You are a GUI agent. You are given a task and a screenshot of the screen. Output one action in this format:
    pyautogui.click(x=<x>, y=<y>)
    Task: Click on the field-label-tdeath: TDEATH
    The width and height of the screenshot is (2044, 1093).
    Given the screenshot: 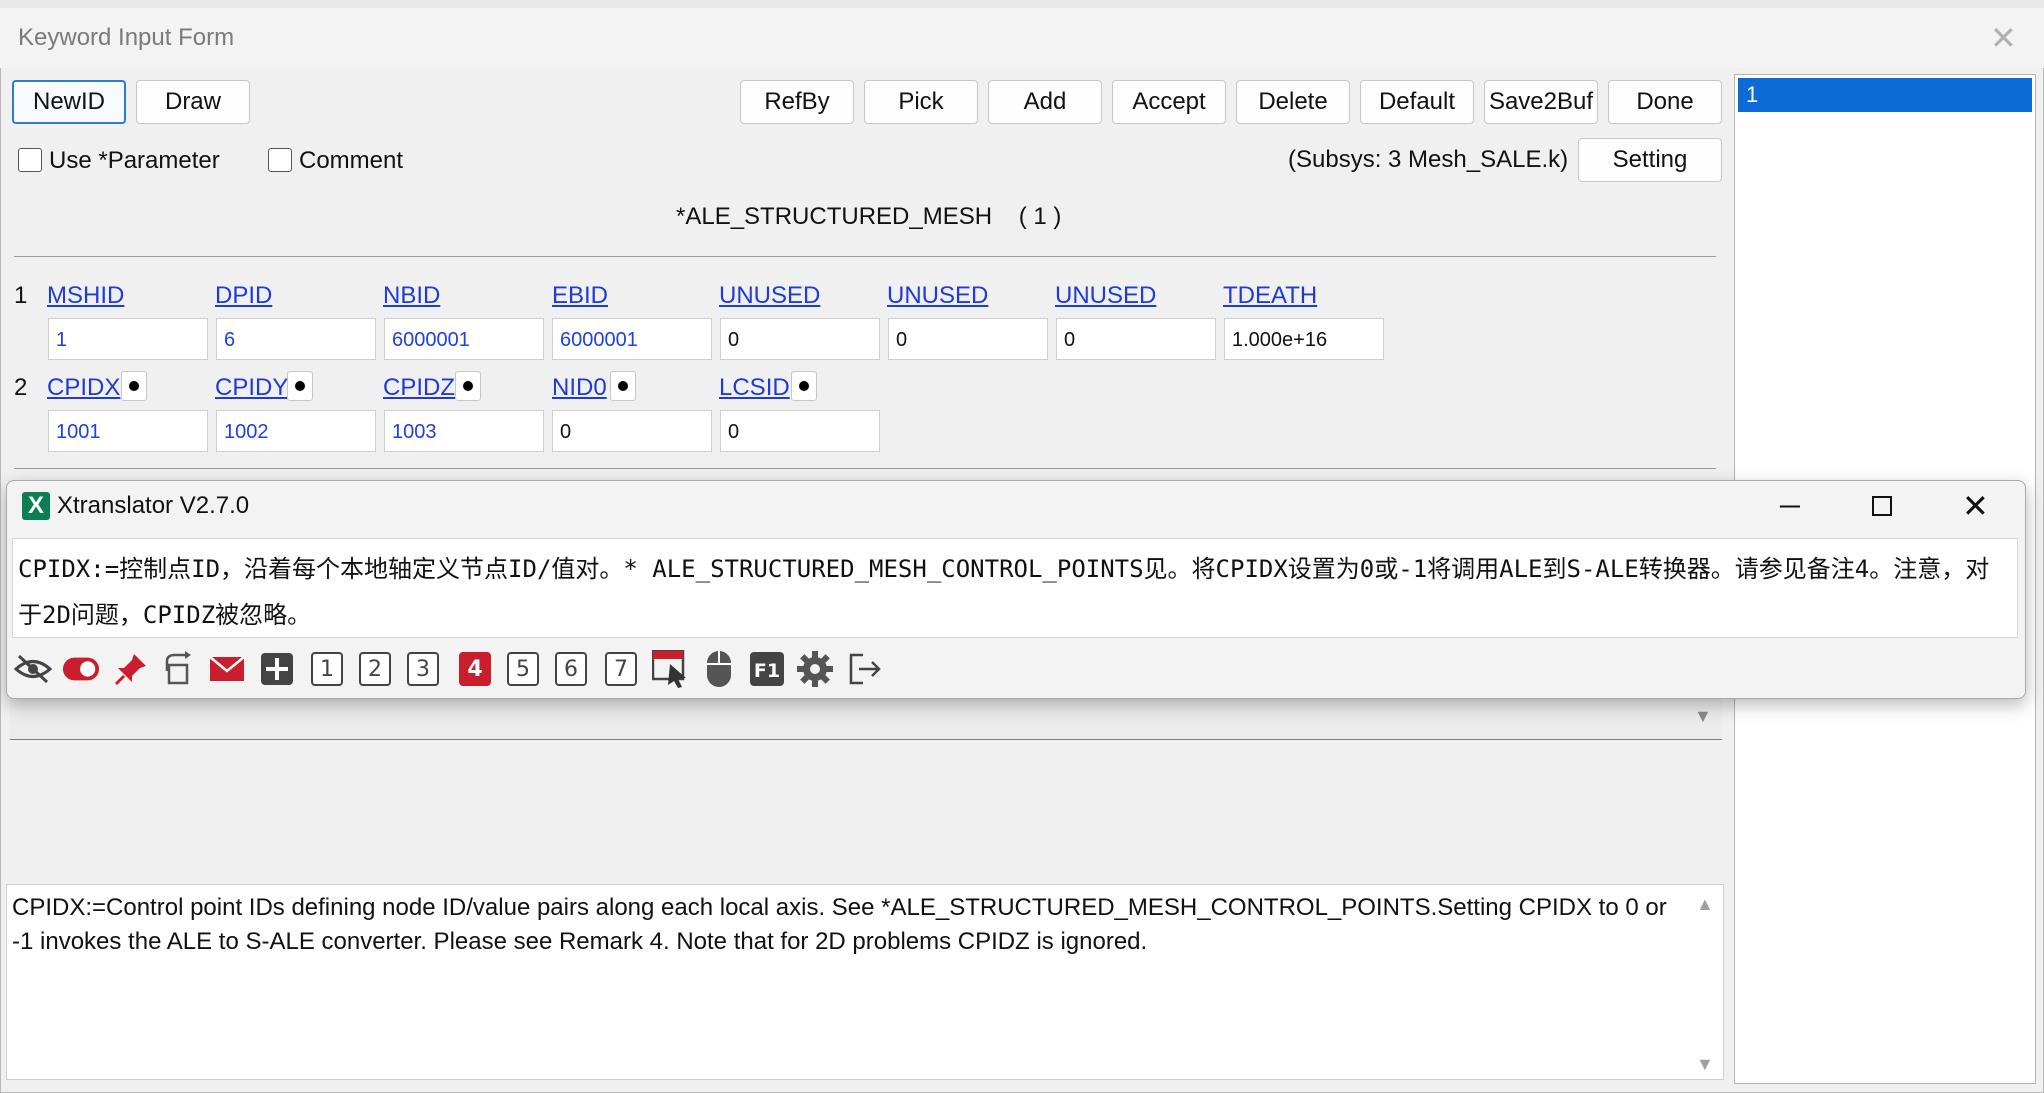 What is the action you would take?
    pyautogui.click(x=1270, y=296)
    